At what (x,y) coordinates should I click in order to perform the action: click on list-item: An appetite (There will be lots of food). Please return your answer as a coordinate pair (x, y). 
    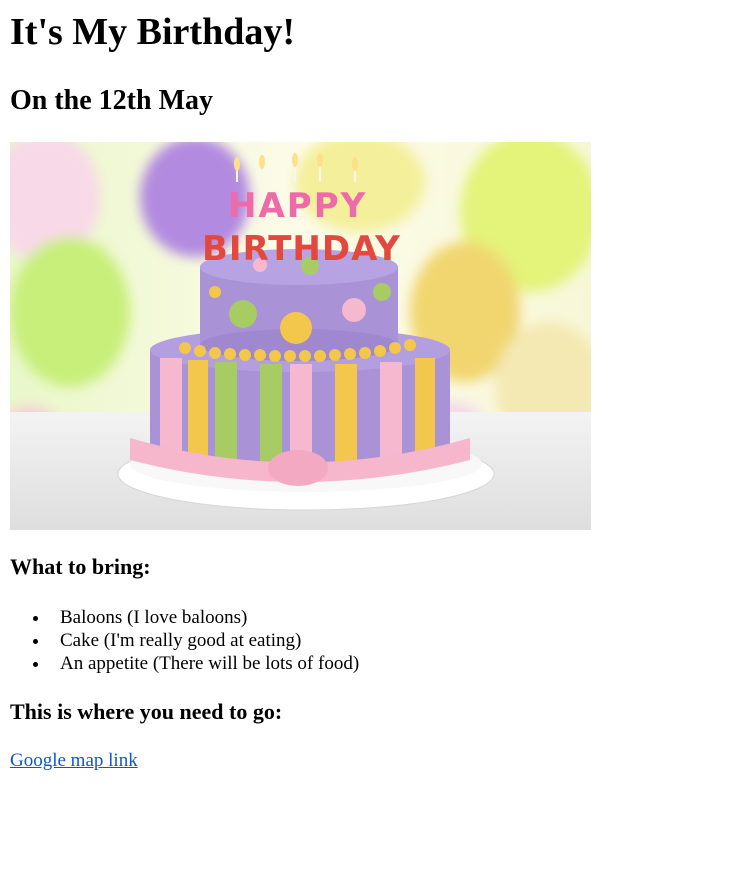
    Looking at the image, I should click on (393, 663).